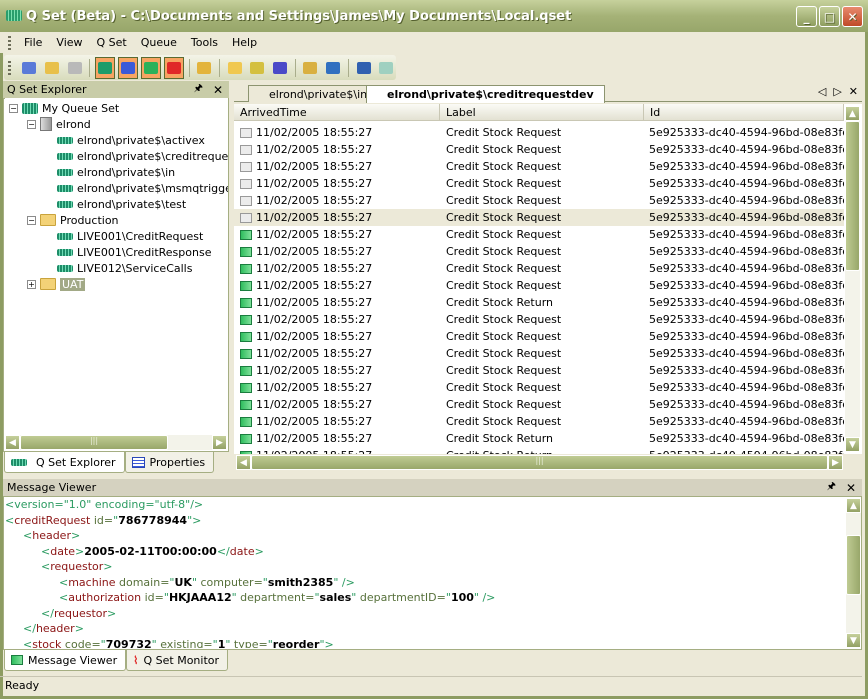 This screenshot has height=699, width=868. I want to click on tree-node: LIVE012\ServiceCalls, so click(124, 268).